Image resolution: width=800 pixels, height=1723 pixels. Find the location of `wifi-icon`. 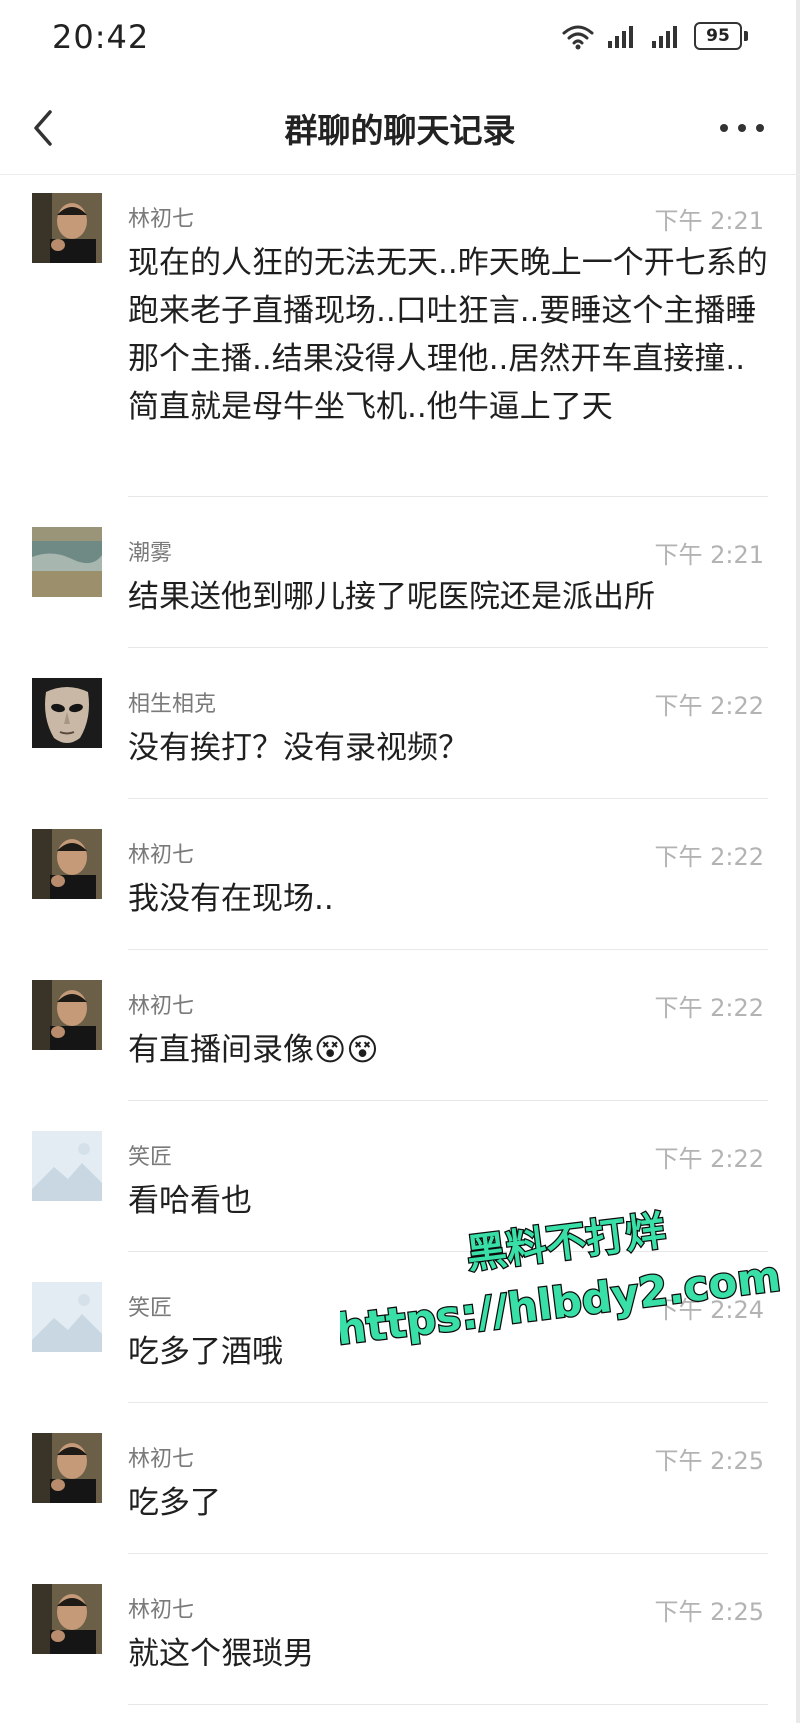

wifi-icon is located at coordinates (578, 37).